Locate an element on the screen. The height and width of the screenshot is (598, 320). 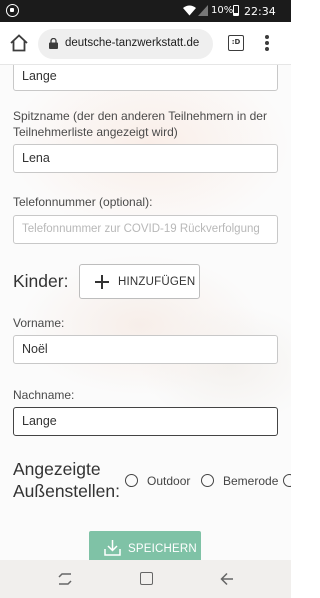
battery-percentage: 10% is located at coordinates (222, 10).